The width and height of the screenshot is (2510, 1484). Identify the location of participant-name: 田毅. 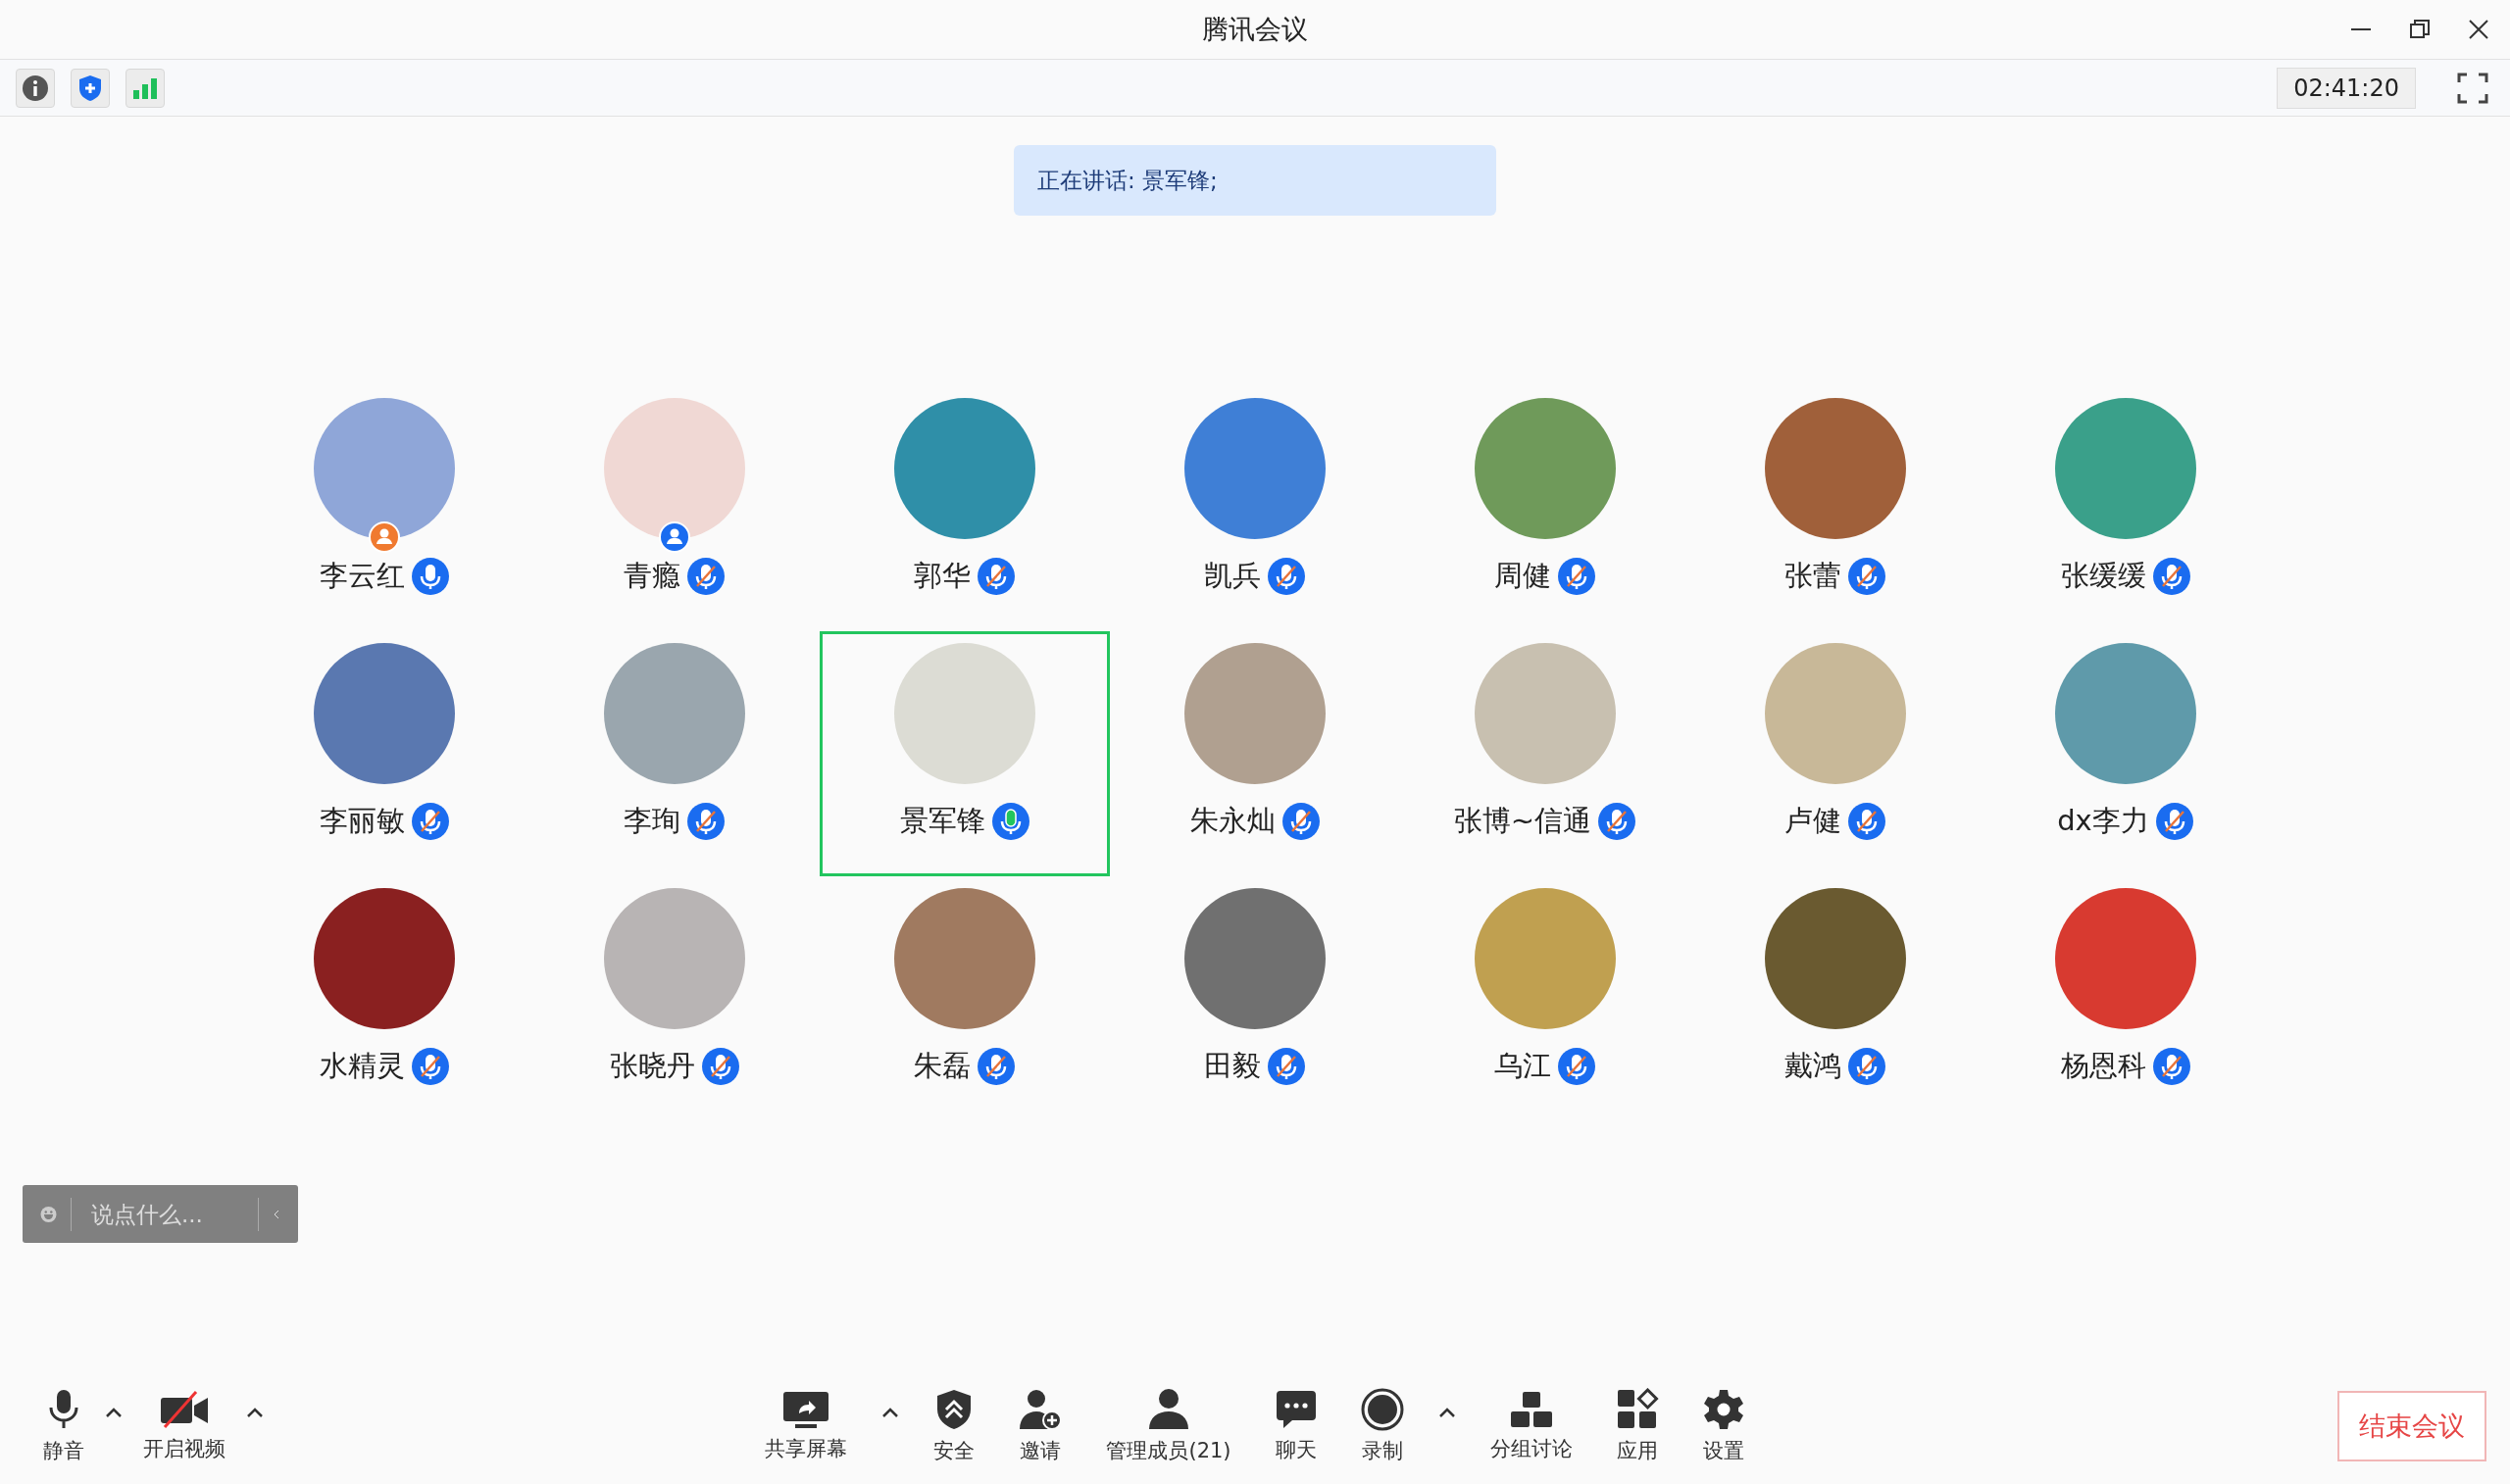
(1232, 1066).